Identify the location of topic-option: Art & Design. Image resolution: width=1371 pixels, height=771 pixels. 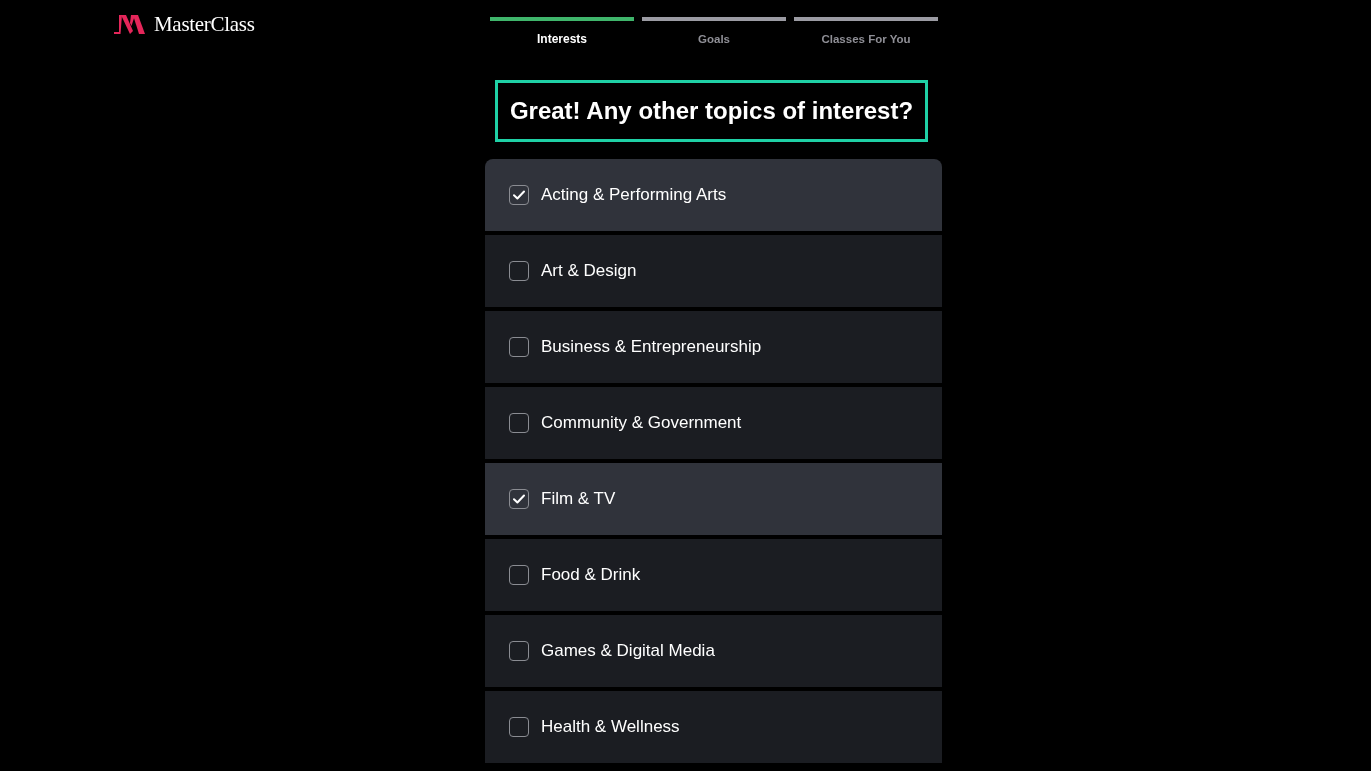
(713, 271).